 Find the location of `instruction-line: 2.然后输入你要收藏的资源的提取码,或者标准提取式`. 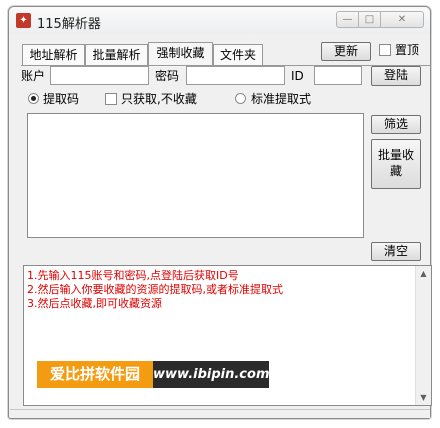

instruction-line: 2.然后输入你要收藏的资源的提取码,或者标准提取式 is located at coordinates (155, 289).